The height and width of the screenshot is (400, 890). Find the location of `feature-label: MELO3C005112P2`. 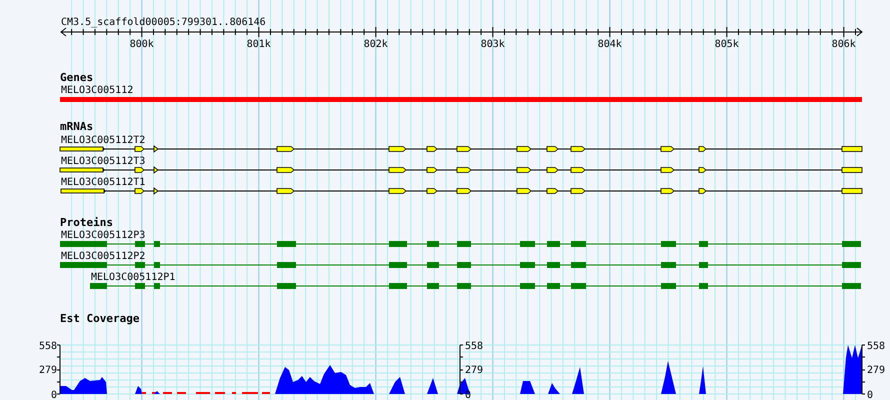

feature-label: MELO3C005112P2 is located at coordinates (103, 256).